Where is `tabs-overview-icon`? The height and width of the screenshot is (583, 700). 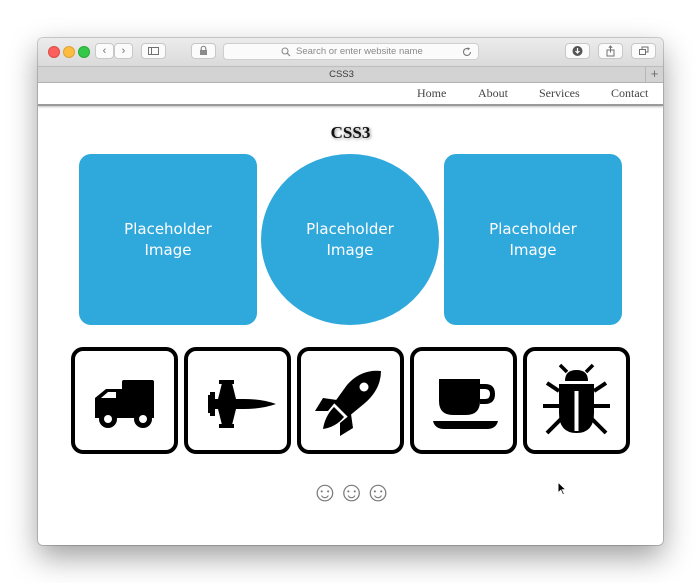
tabs-overview-icon is located at coordinates (644, 50).